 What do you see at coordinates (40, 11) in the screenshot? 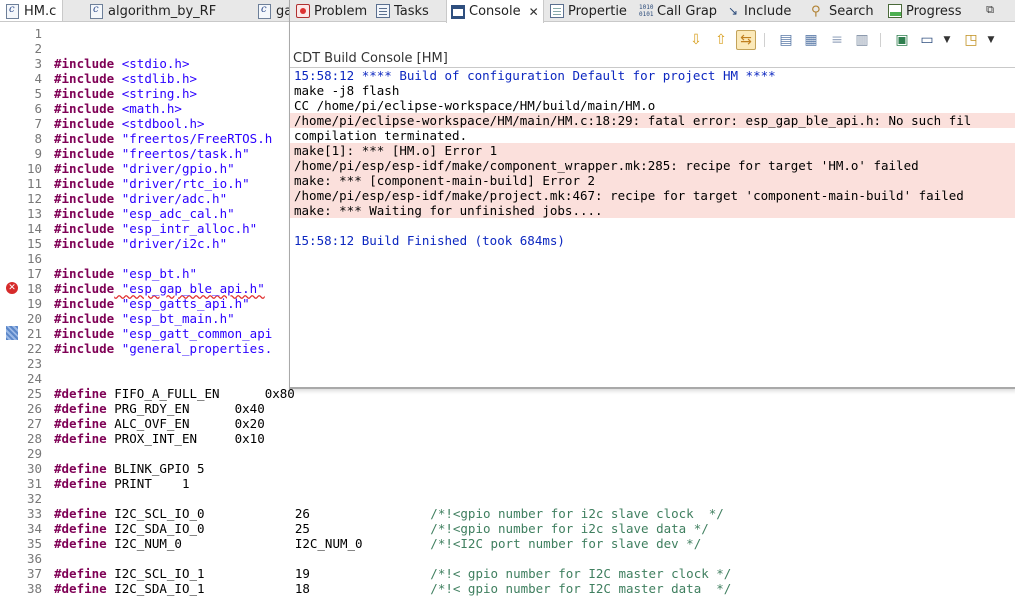
I see `editor-tab-label: HM.c` at bounding box center [40, 11].